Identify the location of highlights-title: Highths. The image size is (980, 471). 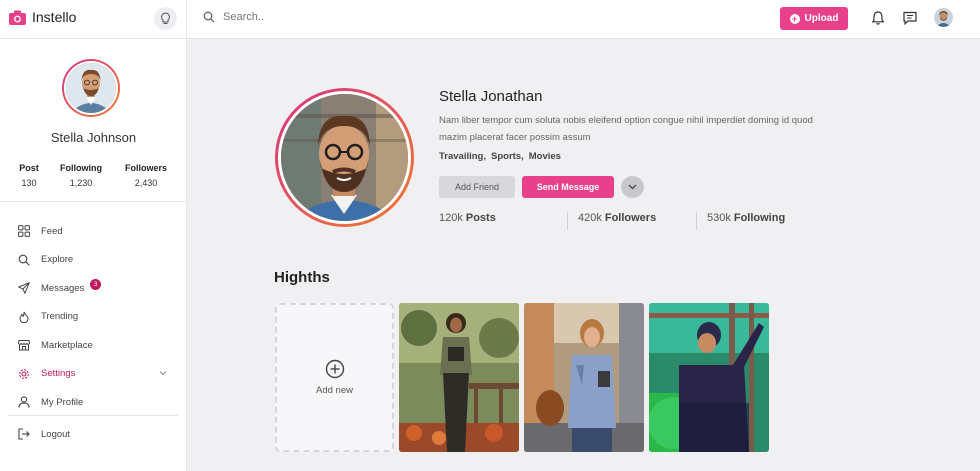
(302, 277).